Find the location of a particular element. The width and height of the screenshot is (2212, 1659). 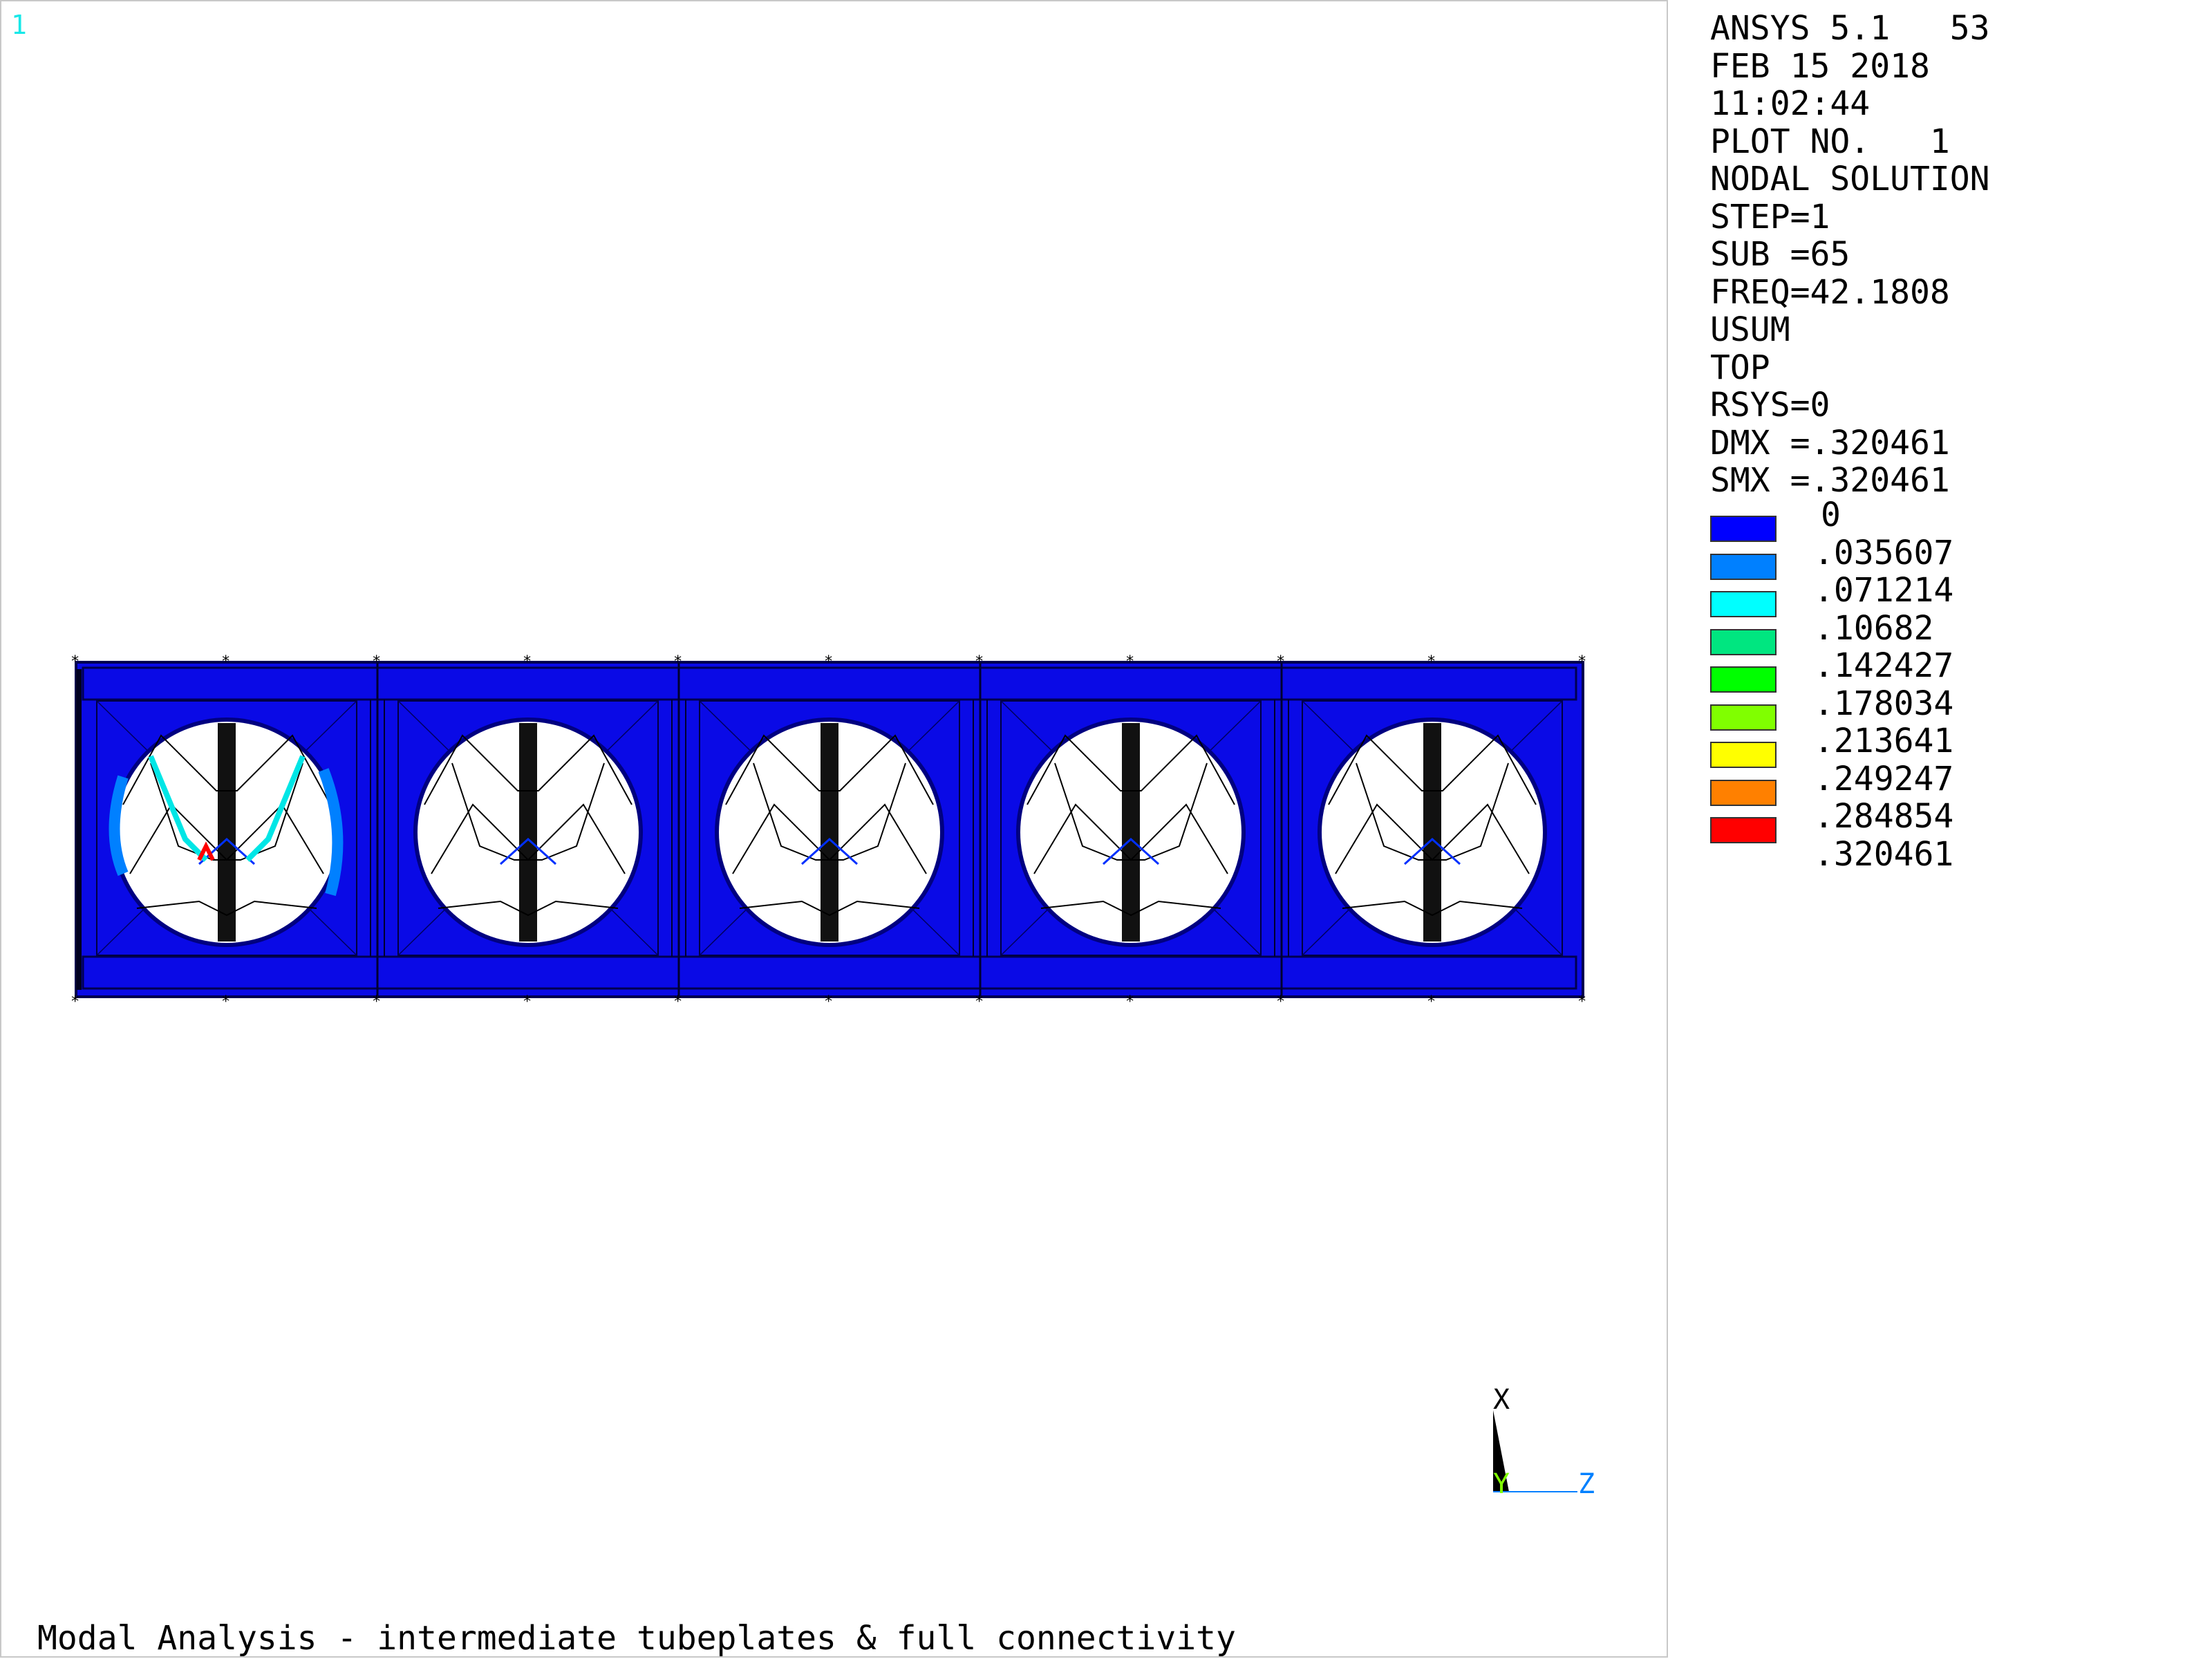

info-line: 11:02:44 is located at coordinates (1790, 104).